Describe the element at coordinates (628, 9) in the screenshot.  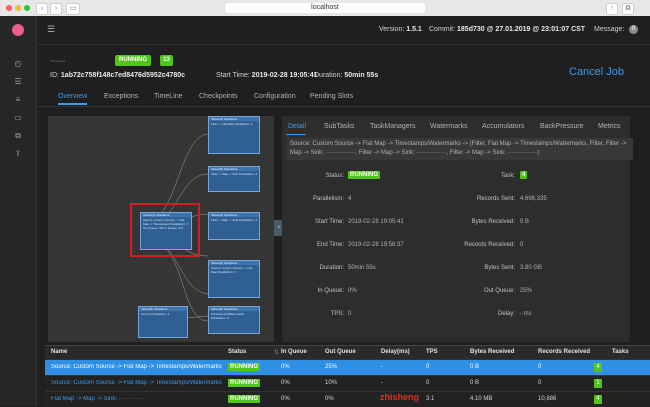
I see `tabs-icon: ⧉` at that location.